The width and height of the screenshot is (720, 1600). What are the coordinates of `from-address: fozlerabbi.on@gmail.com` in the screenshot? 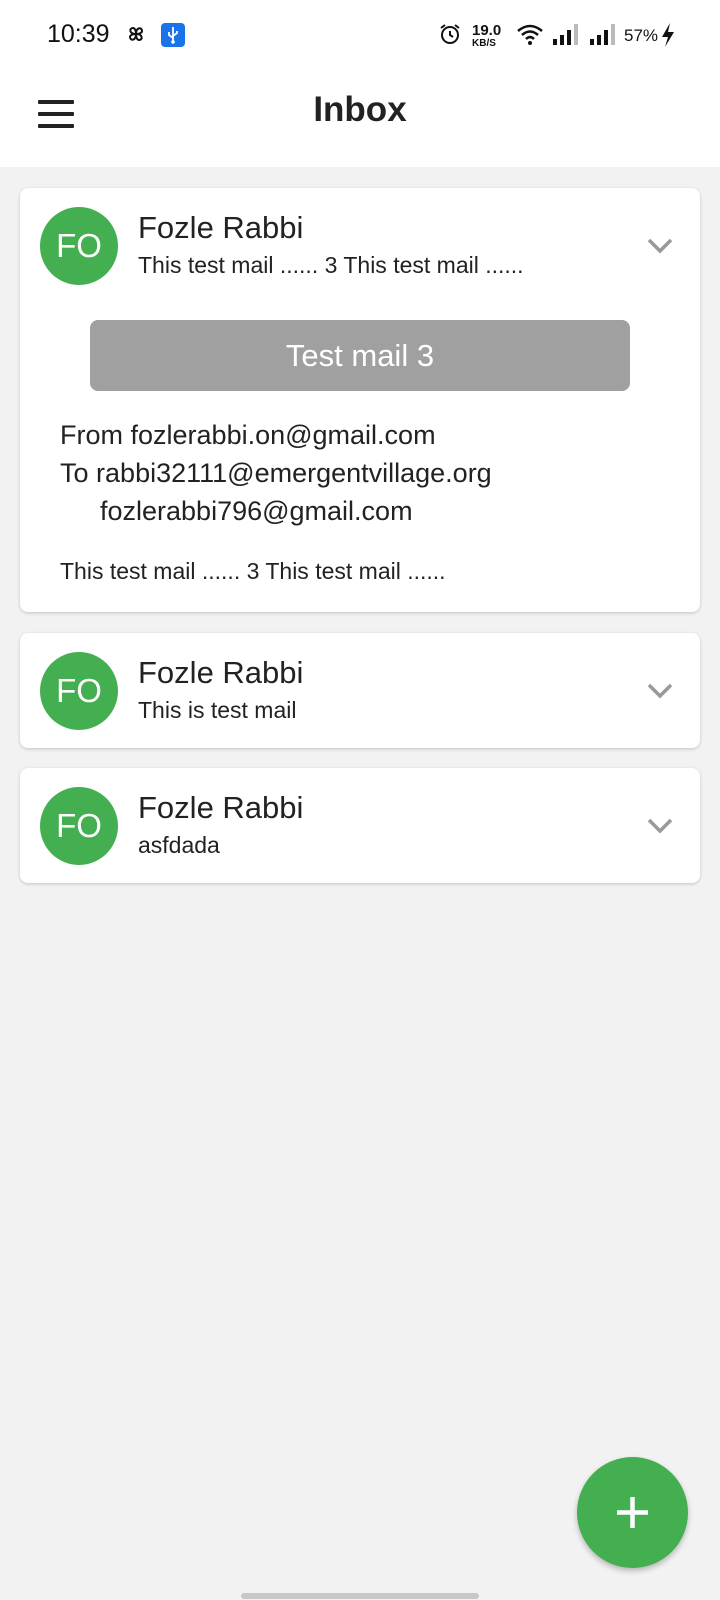 It's located at (283, 435).